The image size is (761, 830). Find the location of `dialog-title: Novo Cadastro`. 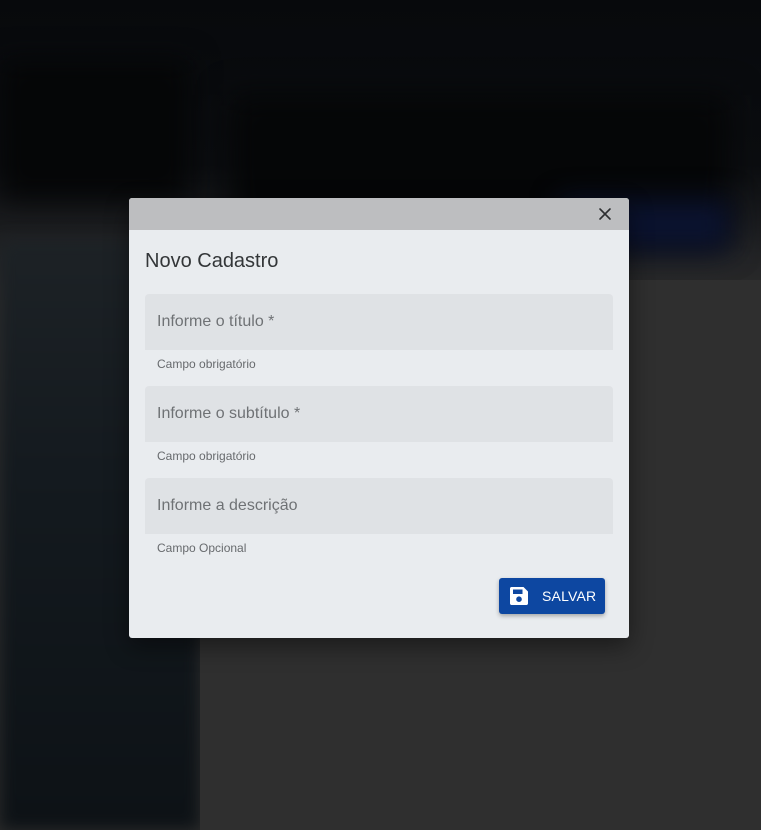

dialog-title: Novo Cadastro is located at coordinates (212, 261).